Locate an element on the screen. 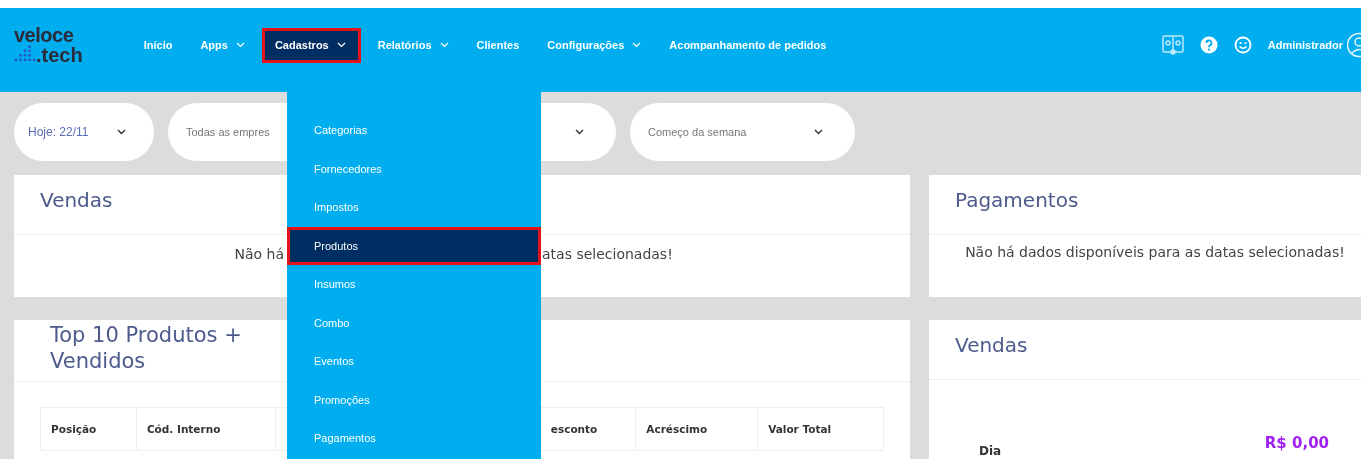  column-header: Valor Total is located at coordinates (800, 429).